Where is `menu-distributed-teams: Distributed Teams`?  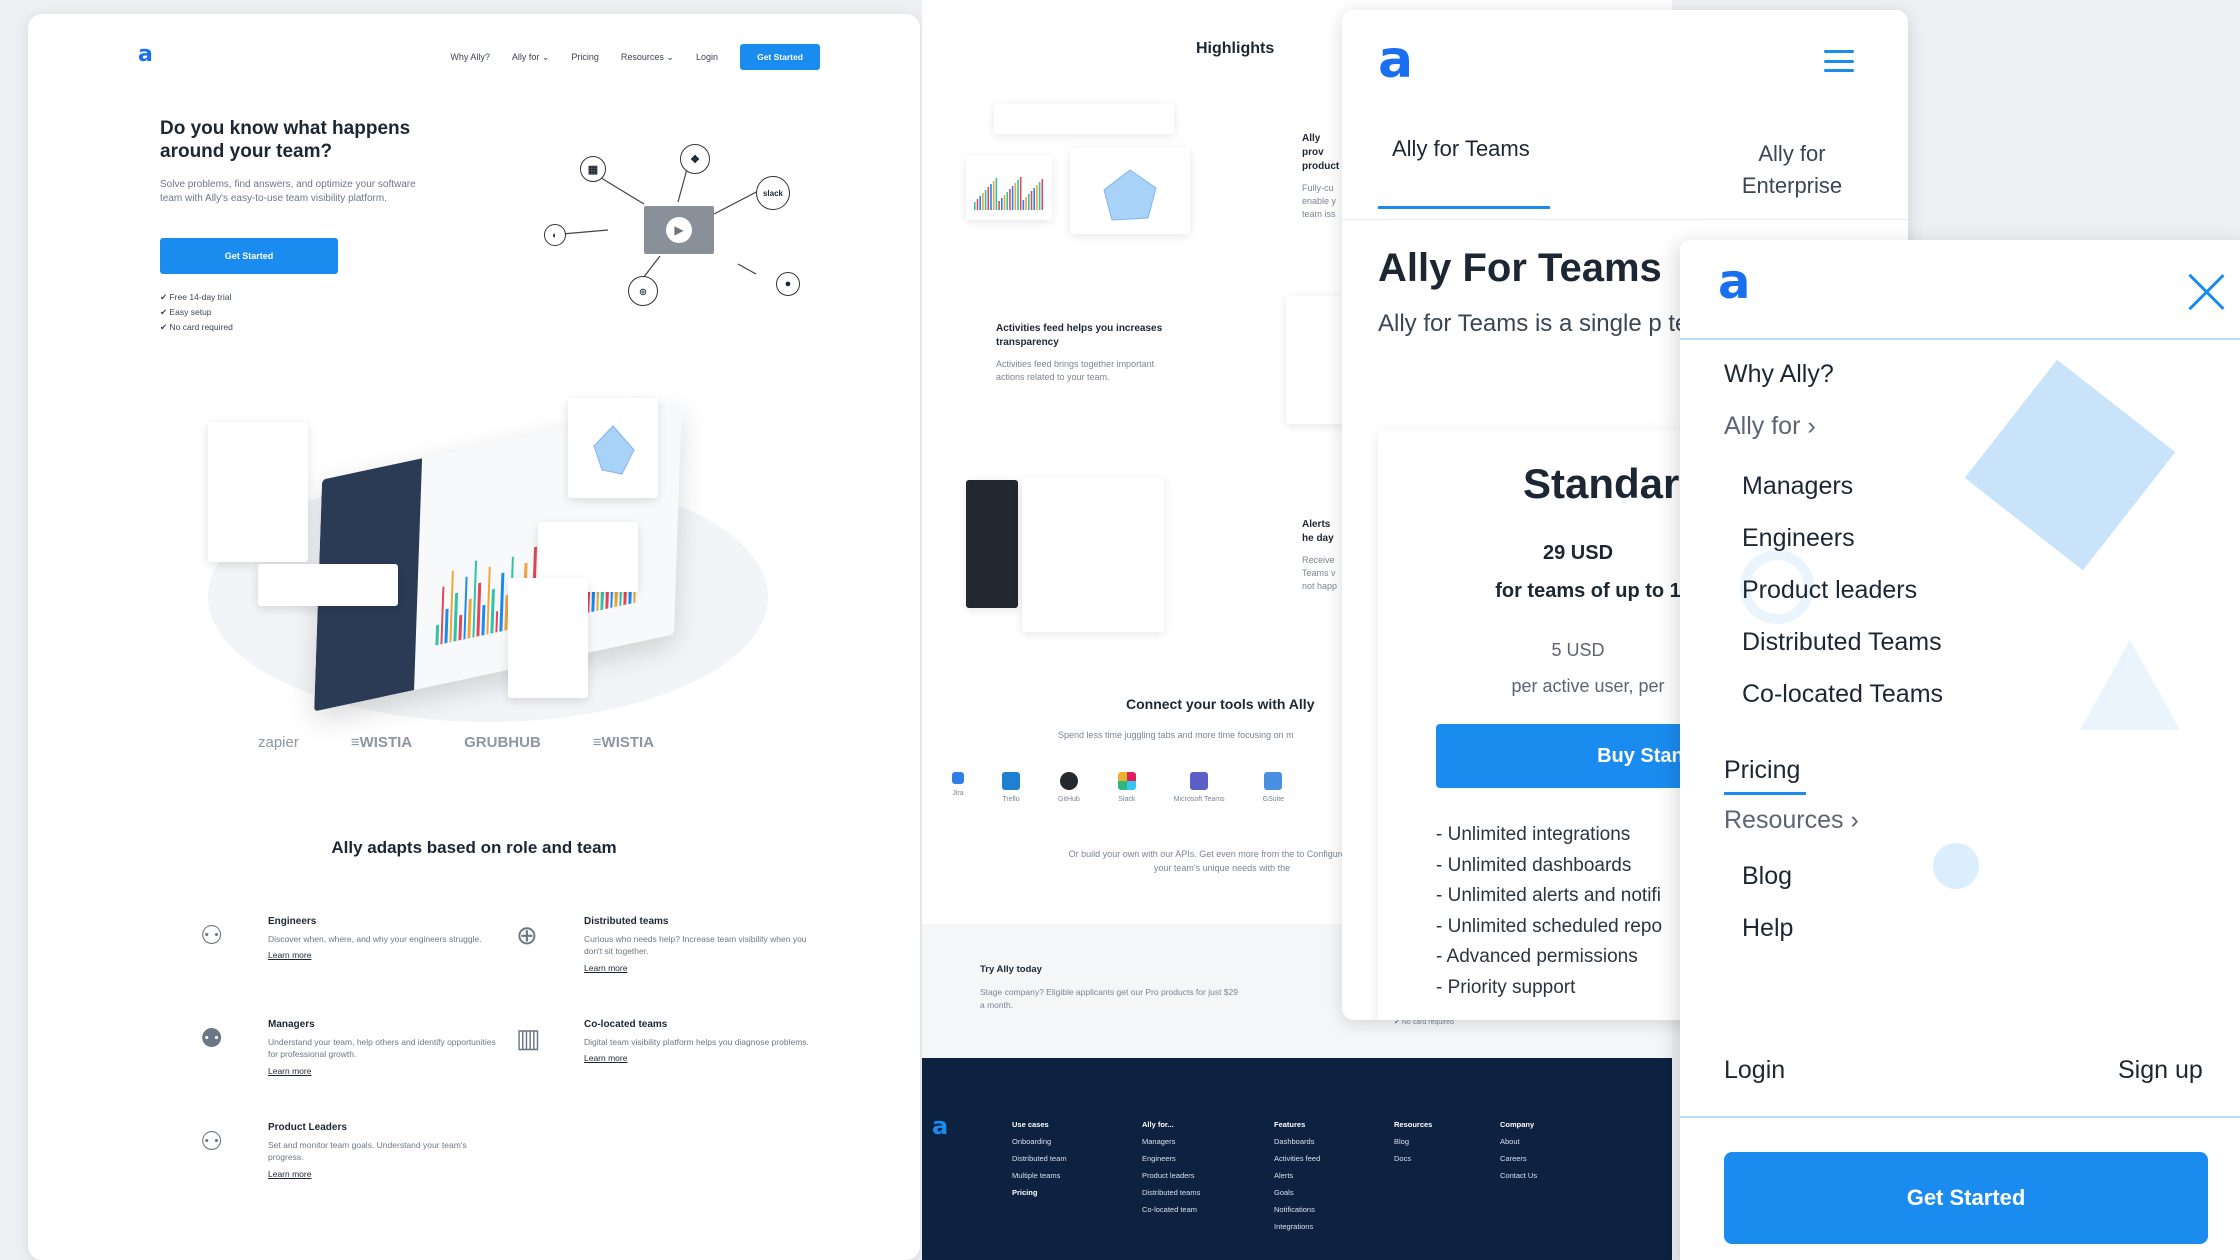
menu-distributed-teams: Distributed Teams is located at coordinates (1842, 642).